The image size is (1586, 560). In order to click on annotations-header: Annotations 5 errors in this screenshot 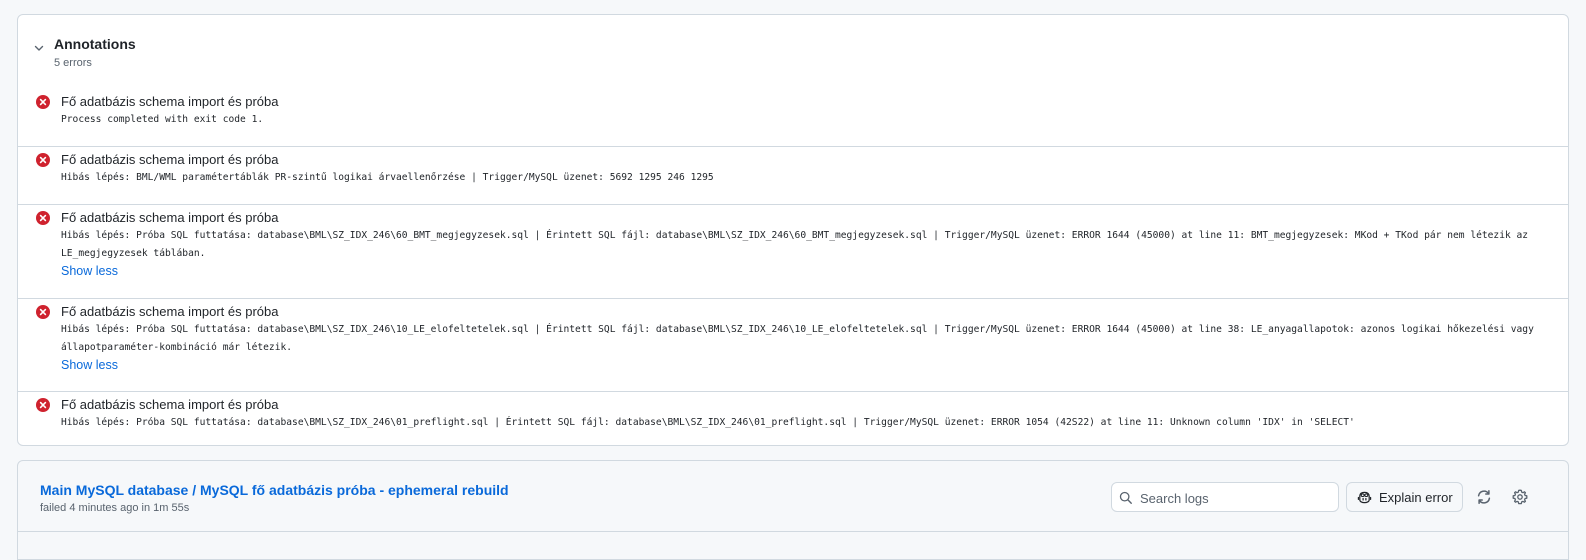, I will do `click(793, 52)`.